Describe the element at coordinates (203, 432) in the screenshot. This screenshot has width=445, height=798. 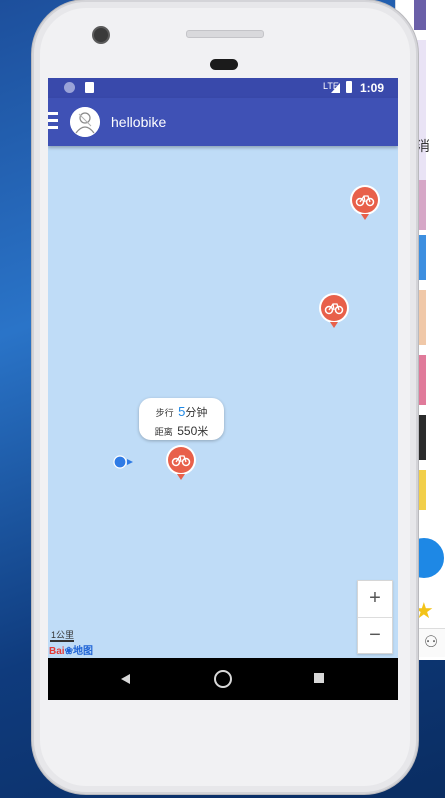
I see `distance-unit: 米` at that location.